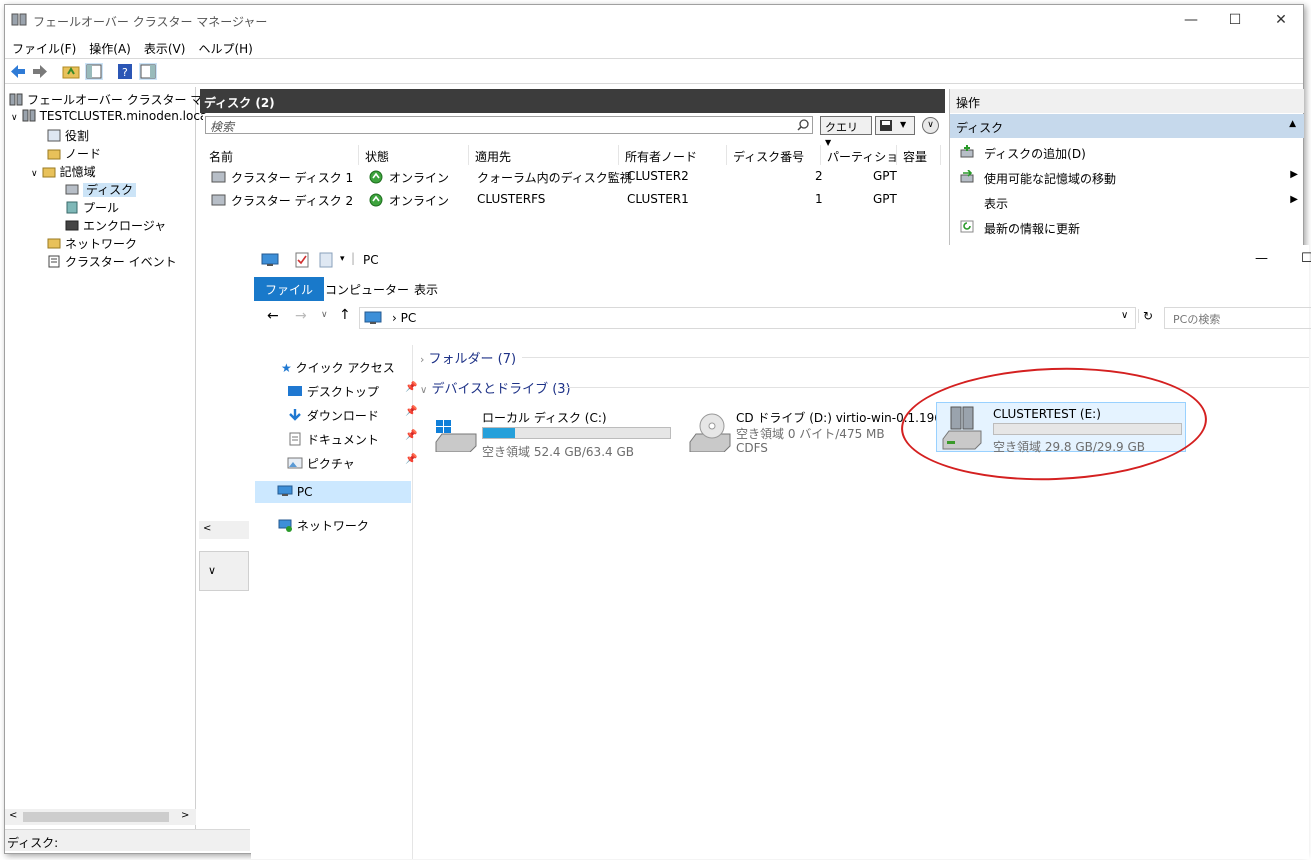 Image resolution: width=1311 pixels, height=860 pixels. Describe the element at coordinates (109, 118) in the screenshot. I see `tree-item-cluster: ∨ TESTCLUSTER.minoden.loca` at that location.